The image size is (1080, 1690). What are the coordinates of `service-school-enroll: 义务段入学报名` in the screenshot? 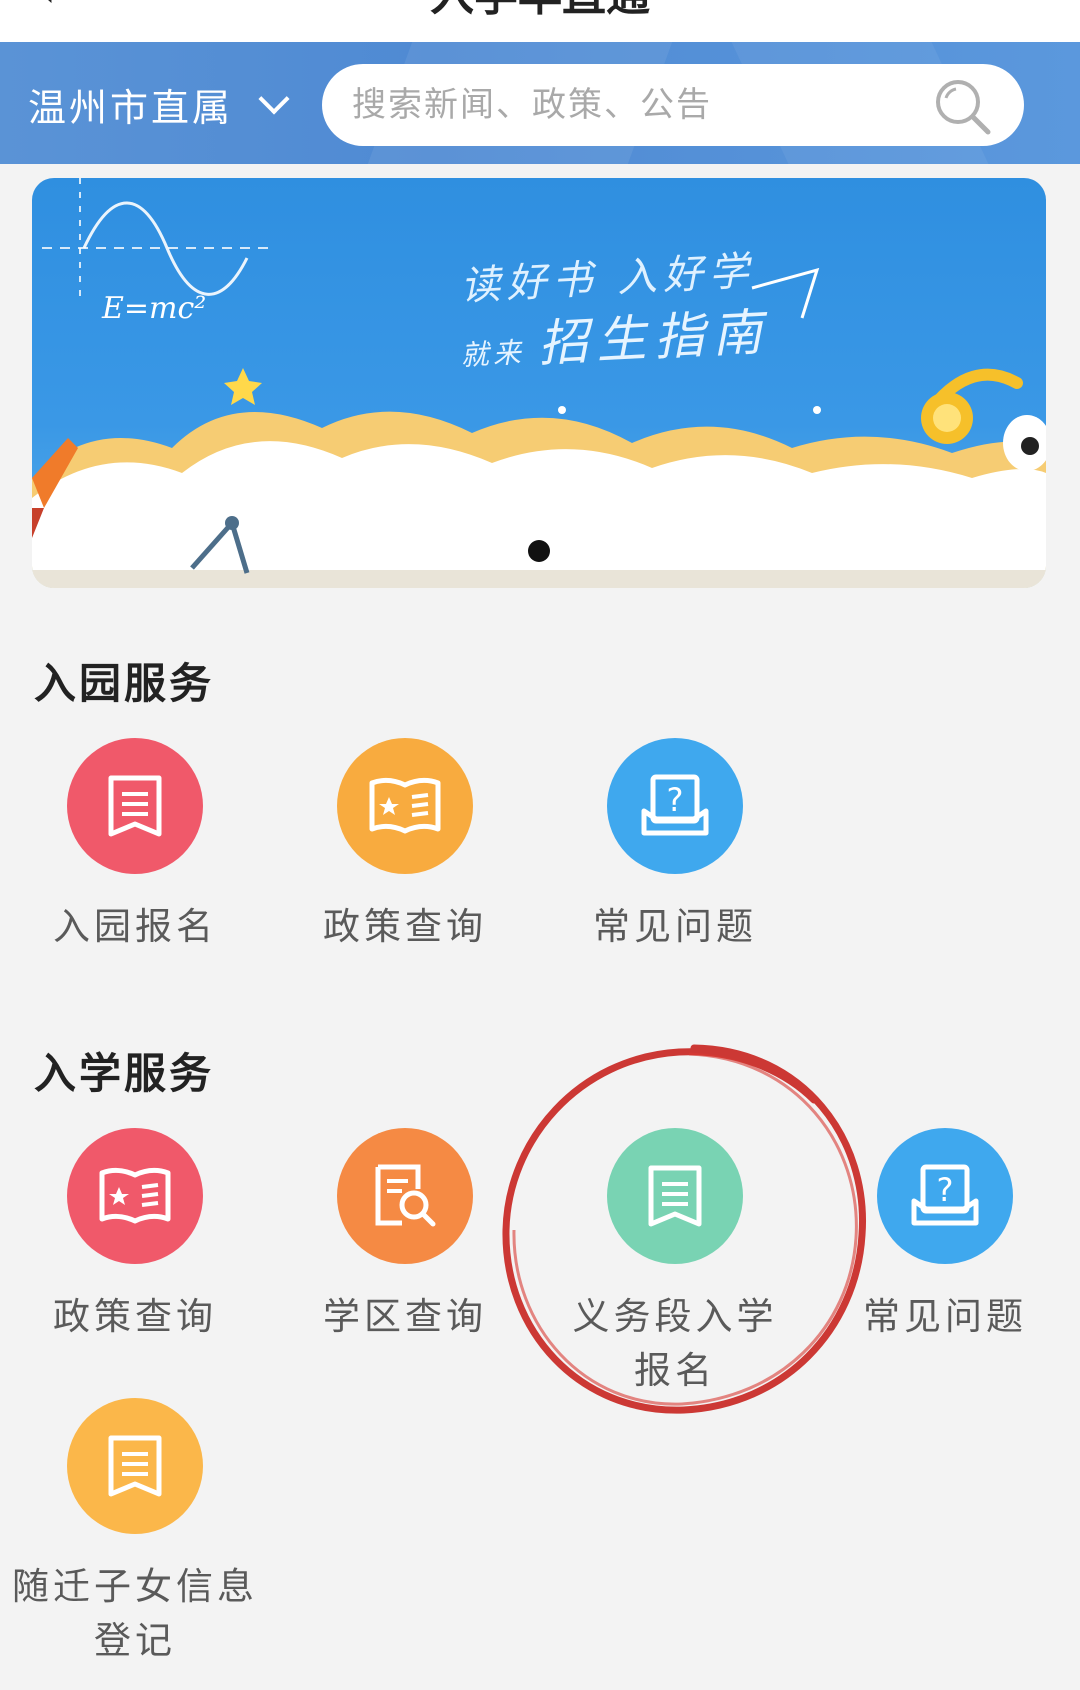 It's located at (675, 1263).